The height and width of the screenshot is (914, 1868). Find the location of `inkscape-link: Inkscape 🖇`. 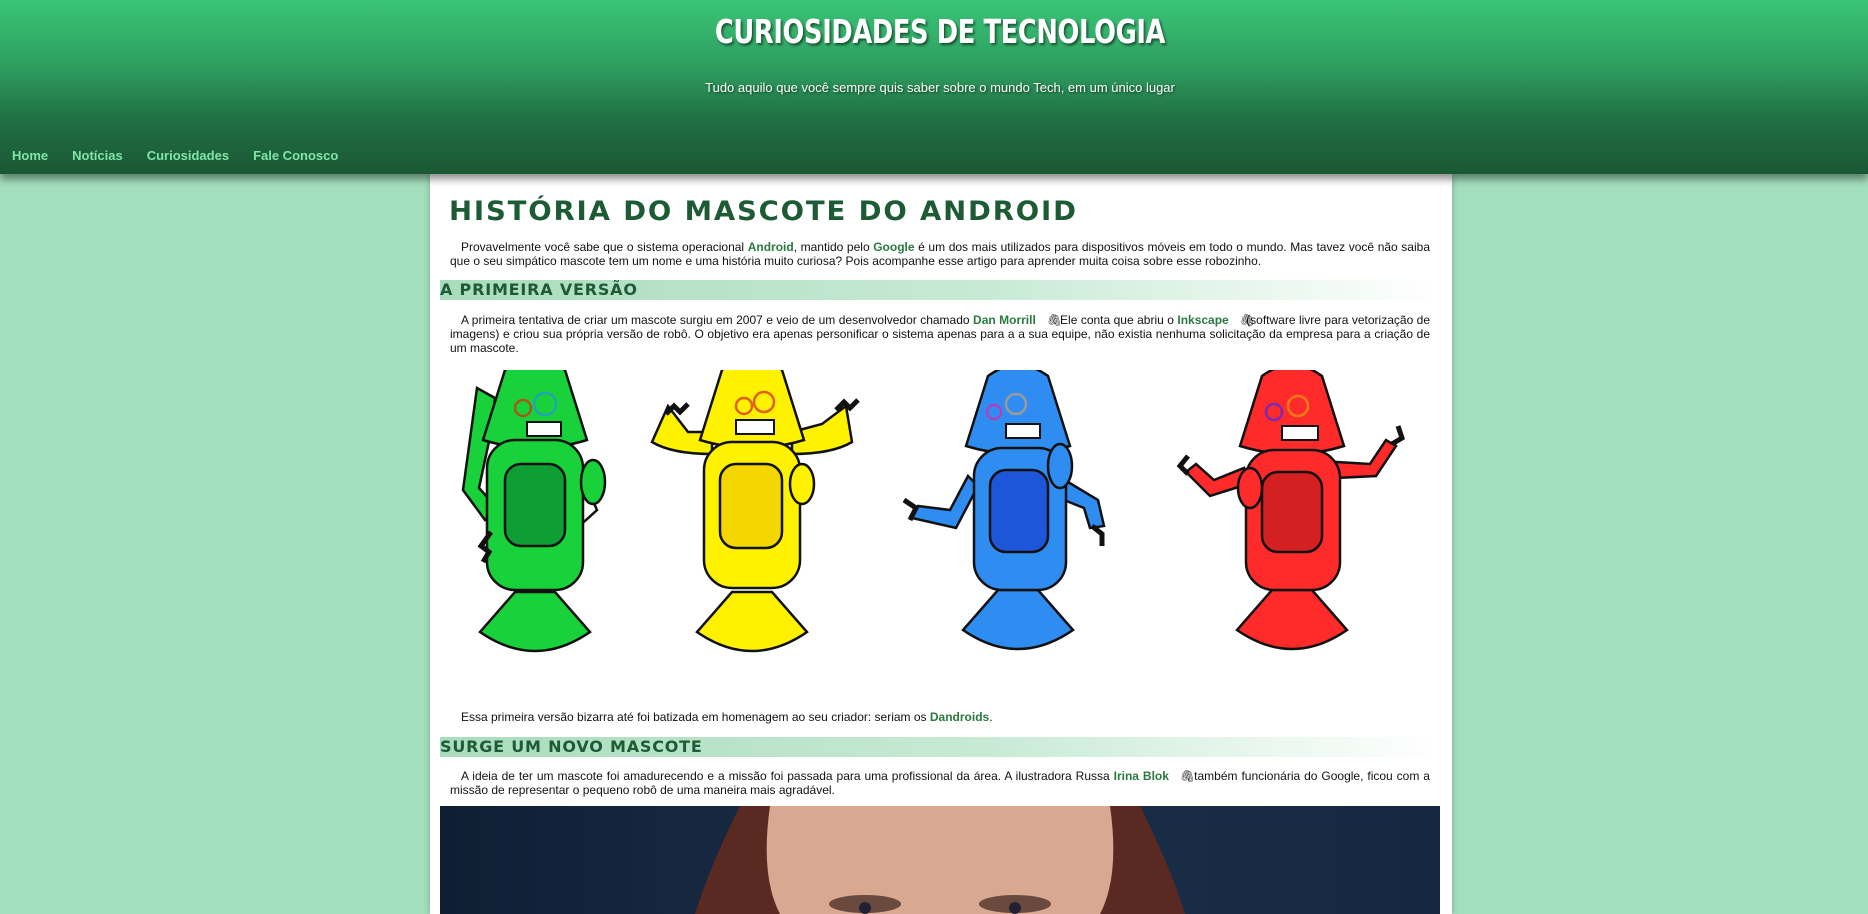

inkscape-link: Inkscape 🖇 is located at coordinates (1216, 320).